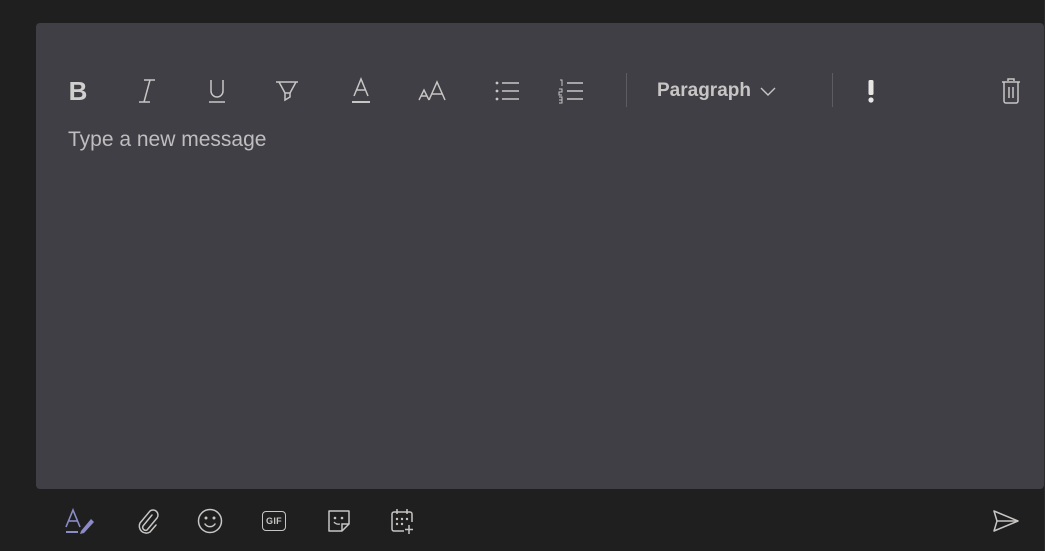  I want to click on bulleted-list-icon, so click(507, 91).